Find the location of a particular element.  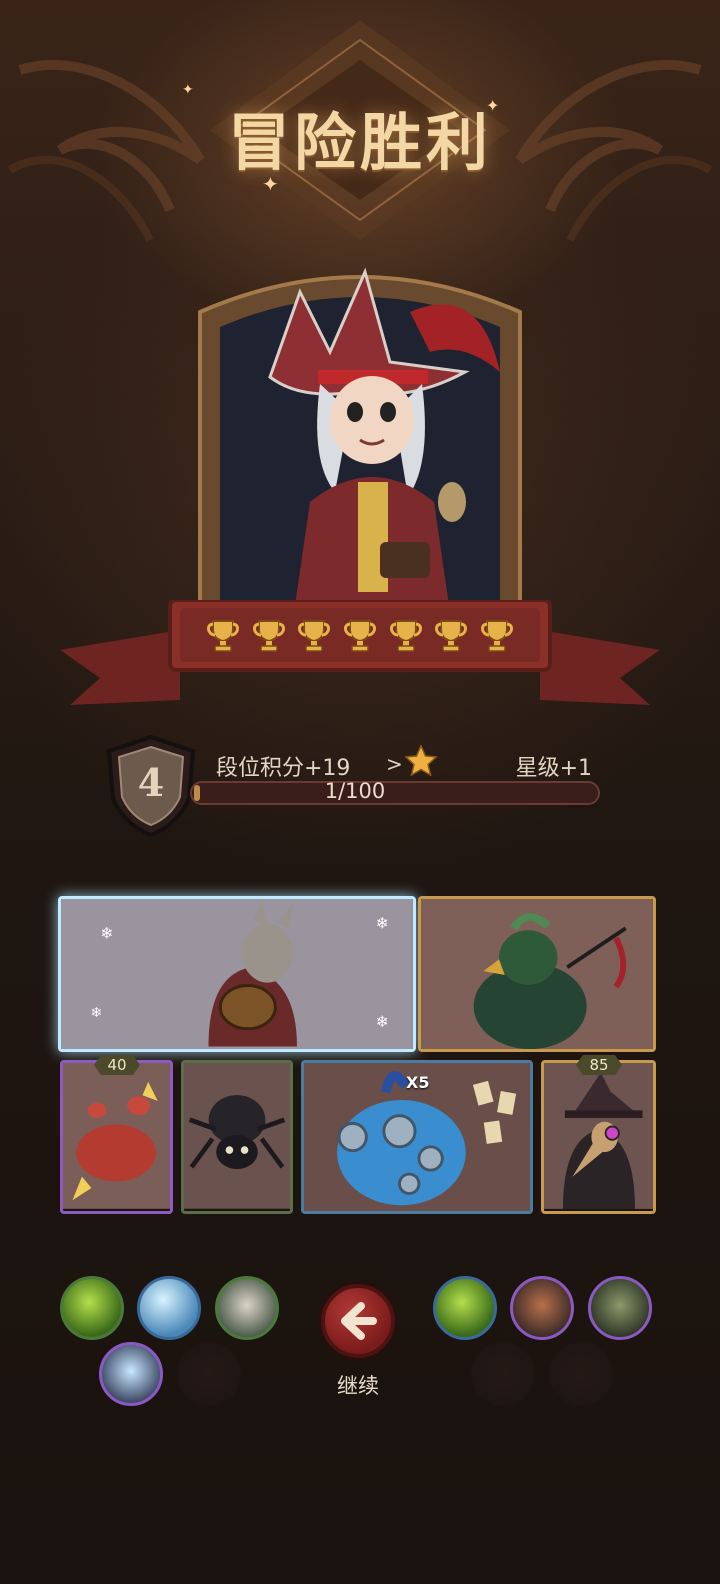

raven-pirate-portrait is located at coordinates (537, 974).